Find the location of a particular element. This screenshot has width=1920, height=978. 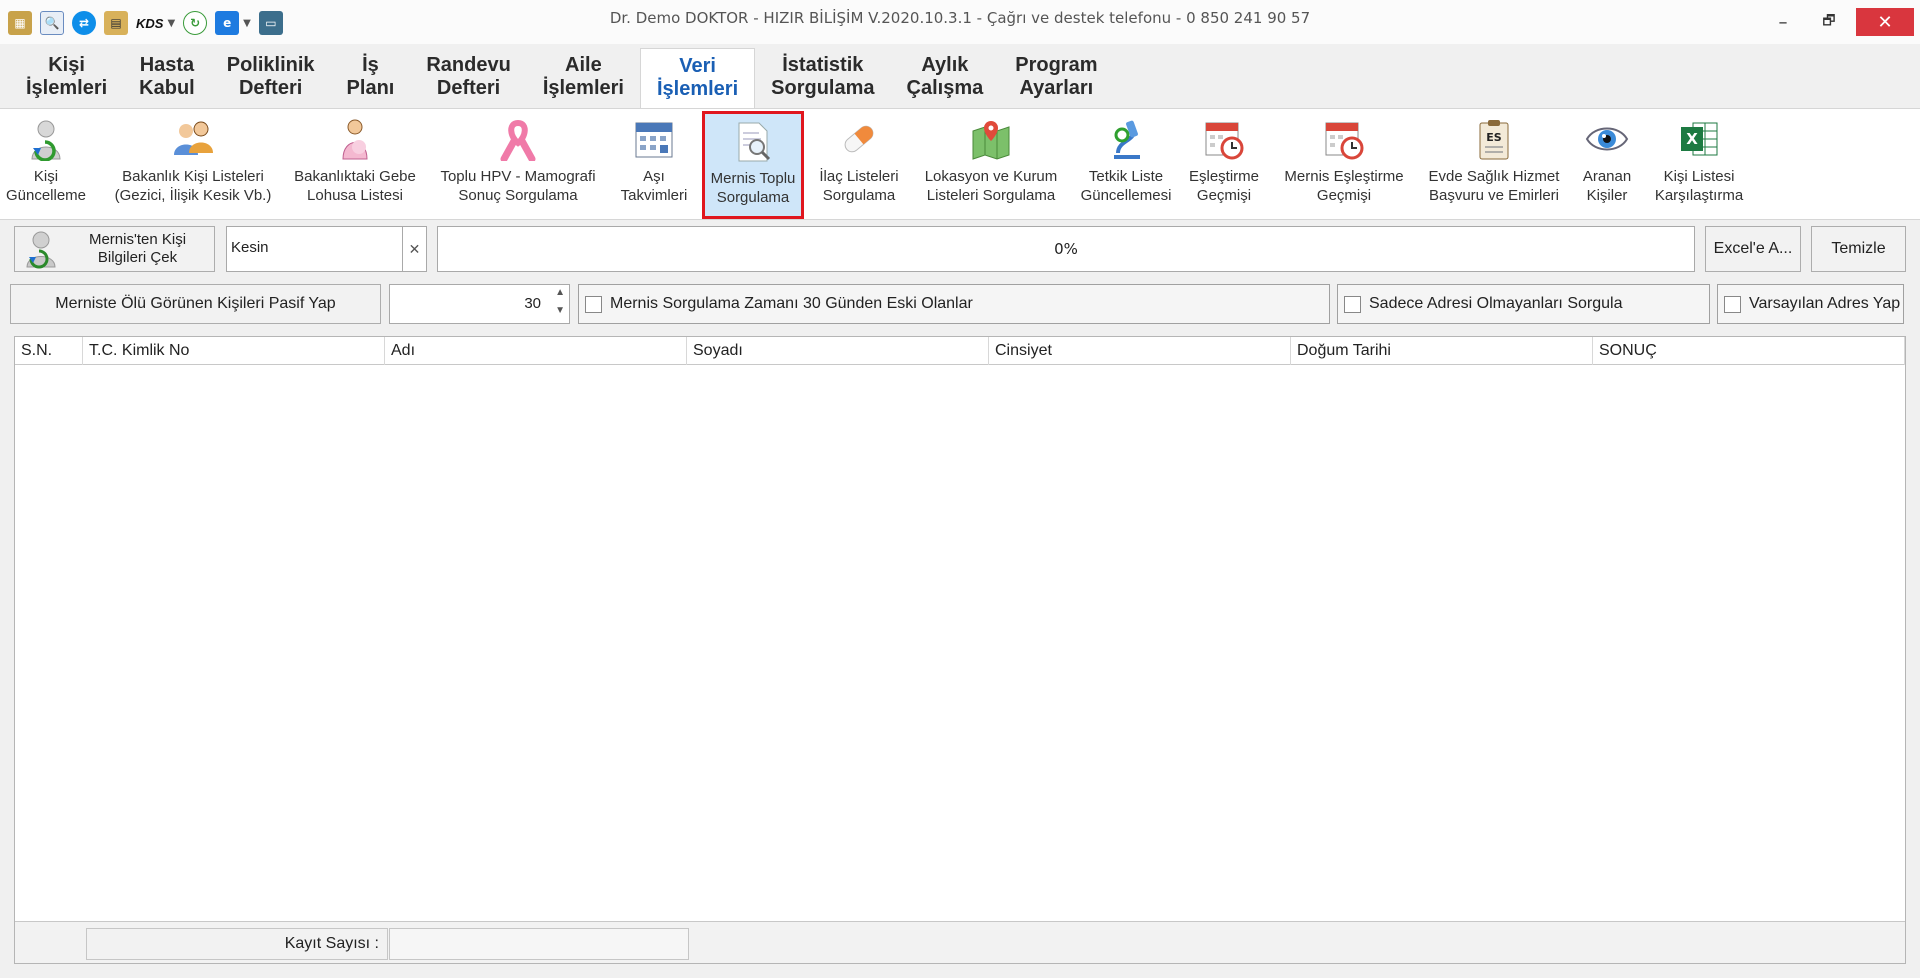

ribbon-label-line2: Sorgulama is located at coordinates (859, 195).